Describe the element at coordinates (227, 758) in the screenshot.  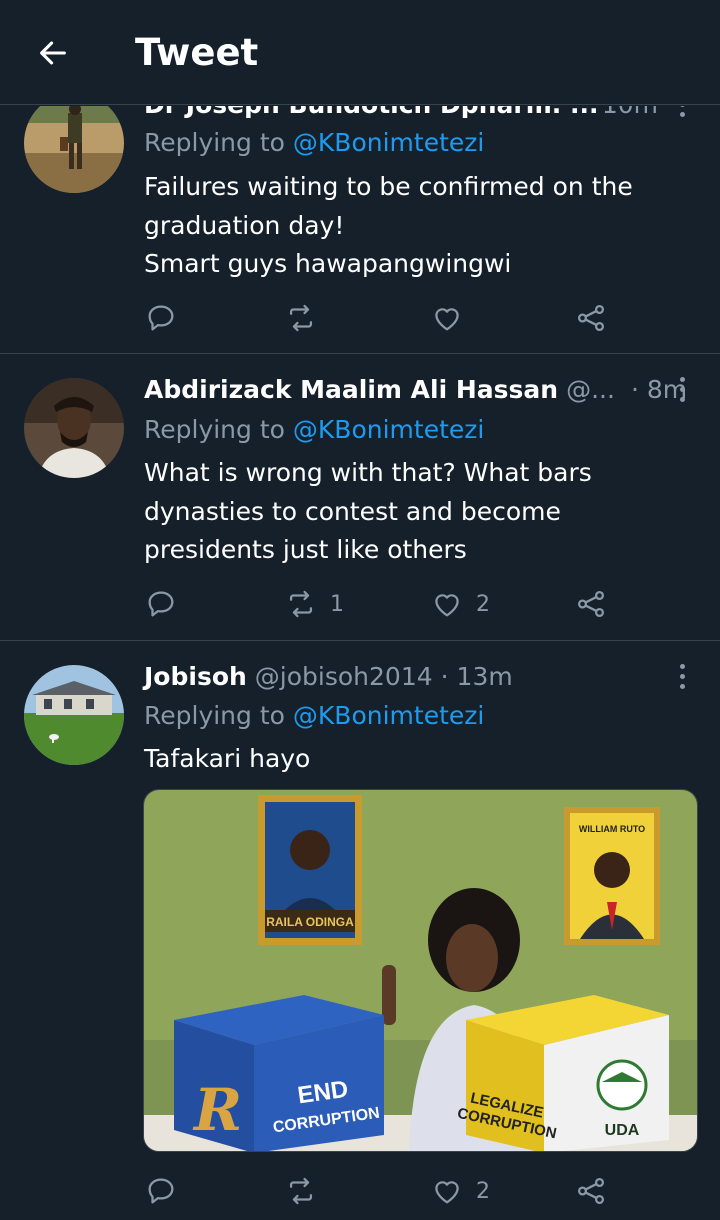
I see `tweet-text-line: Tafakari hayo` at that location.